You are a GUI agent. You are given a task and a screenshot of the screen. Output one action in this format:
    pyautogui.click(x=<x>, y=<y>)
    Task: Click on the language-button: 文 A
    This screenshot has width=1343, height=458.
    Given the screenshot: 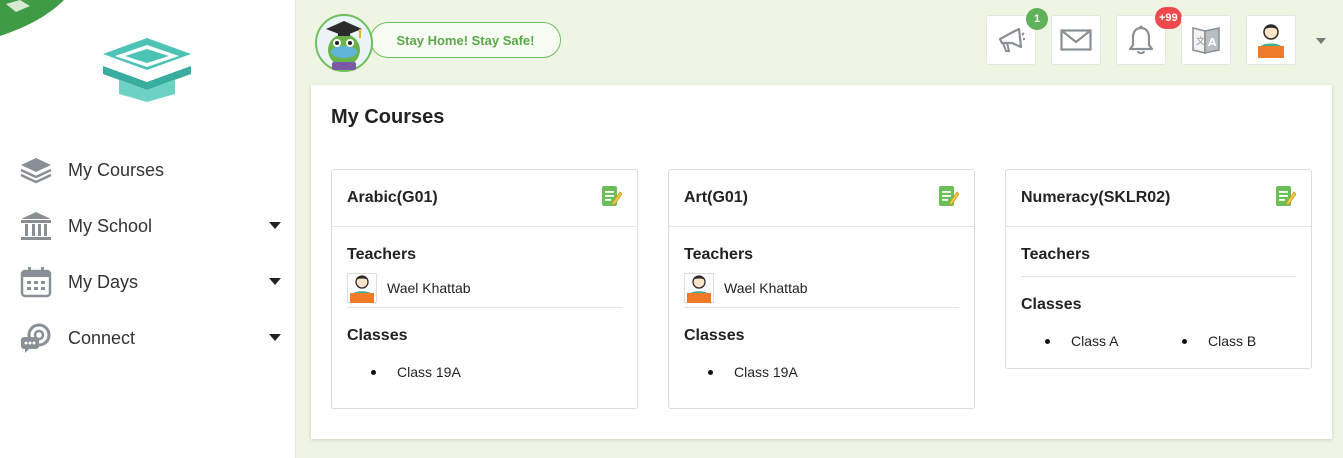 What is the action you would take?
    pyautogui.click(x=1206, y=40)
    